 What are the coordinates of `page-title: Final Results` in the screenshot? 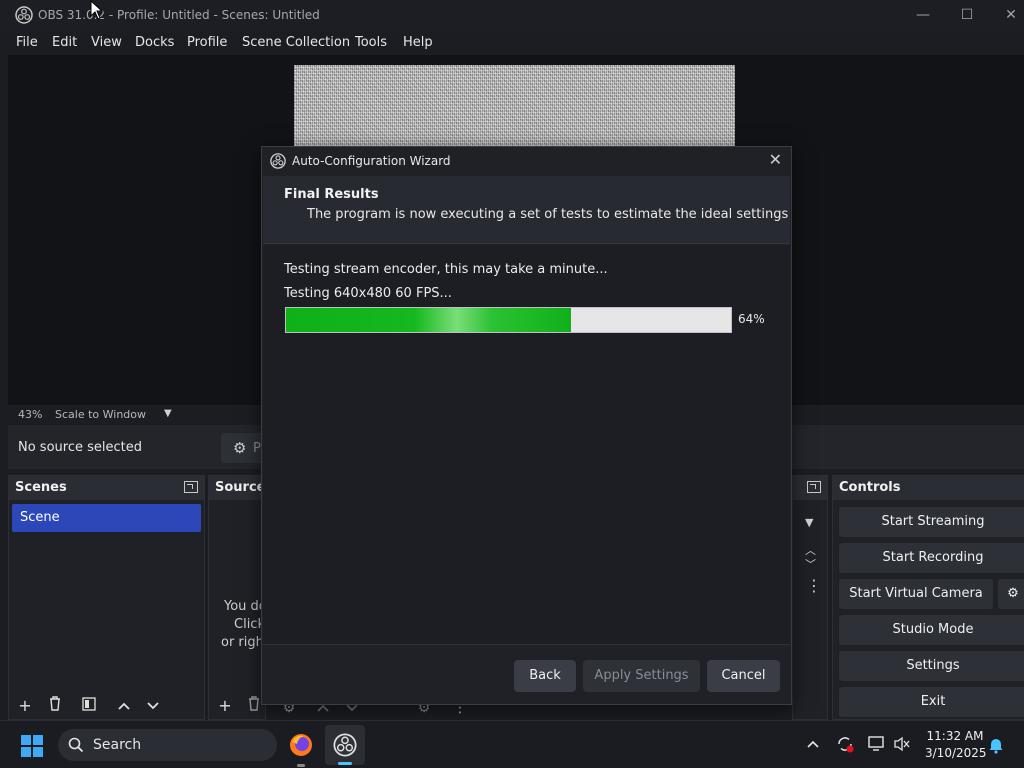 It's located at (331, 194).